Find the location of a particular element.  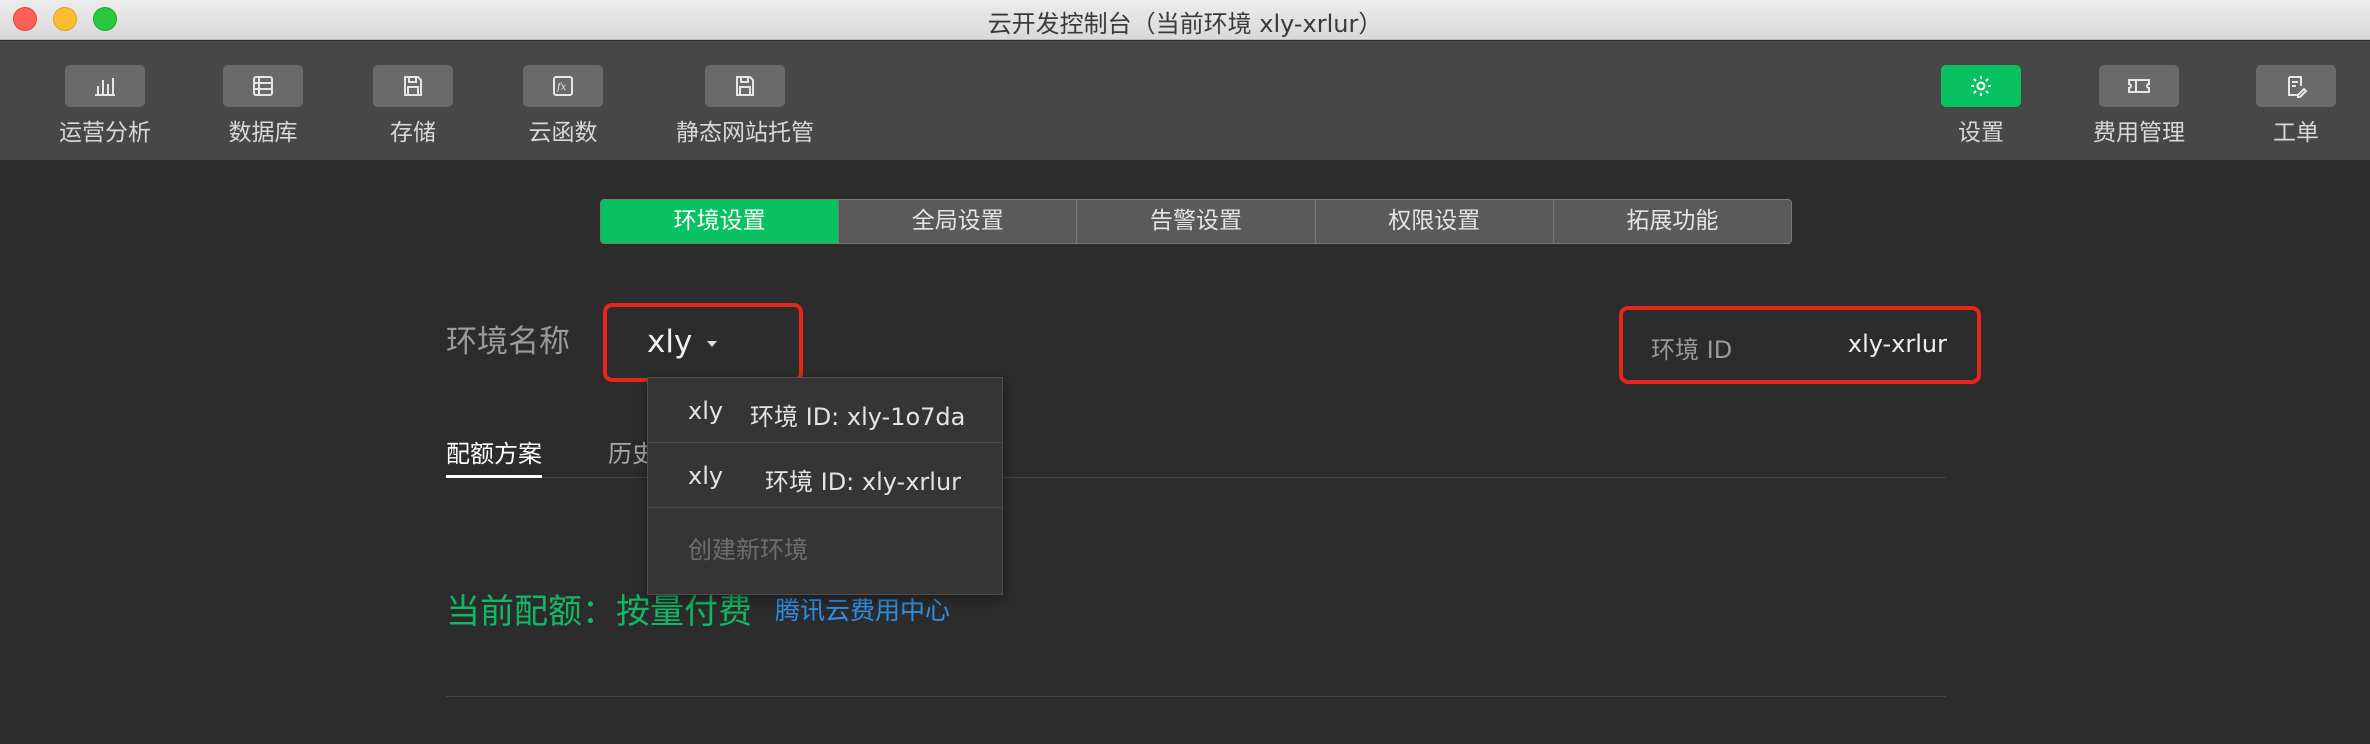

billing-center-link: 腾讯云费用中心 is located at coordinates (862, 609).